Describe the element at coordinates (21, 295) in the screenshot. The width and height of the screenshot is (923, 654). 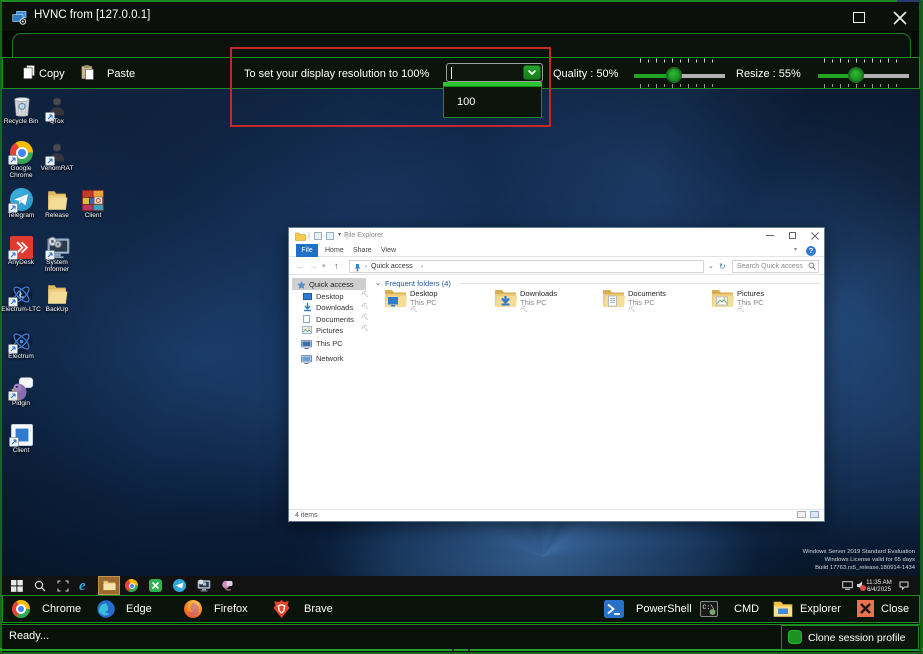
I see `svg-text: Ł` at that location.